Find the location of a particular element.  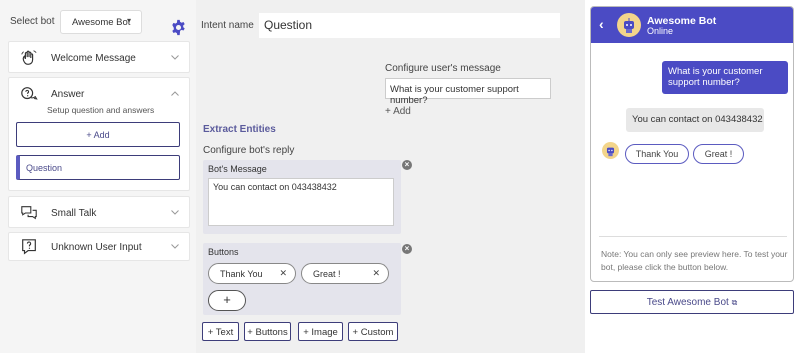

sidebar-item-unknown-user-input: Unknown User Input is located at coordinates (99, 246).